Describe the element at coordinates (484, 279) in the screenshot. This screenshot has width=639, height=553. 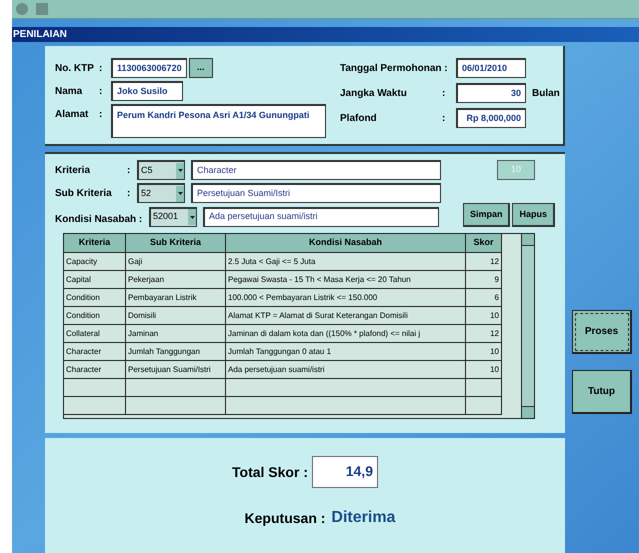
I see `table-cell: 9` at that location.